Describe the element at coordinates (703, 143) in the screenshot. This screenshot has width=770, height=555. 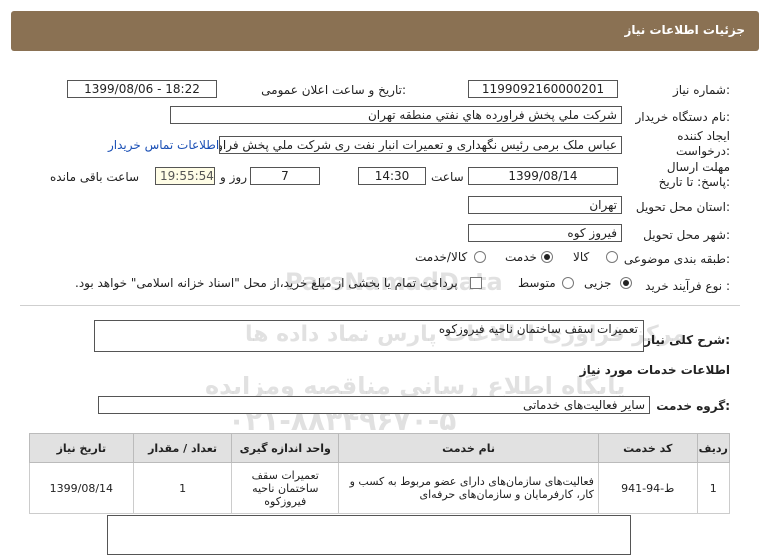
I see `creator-label: ایجاد کننده درخواست:` at that location.